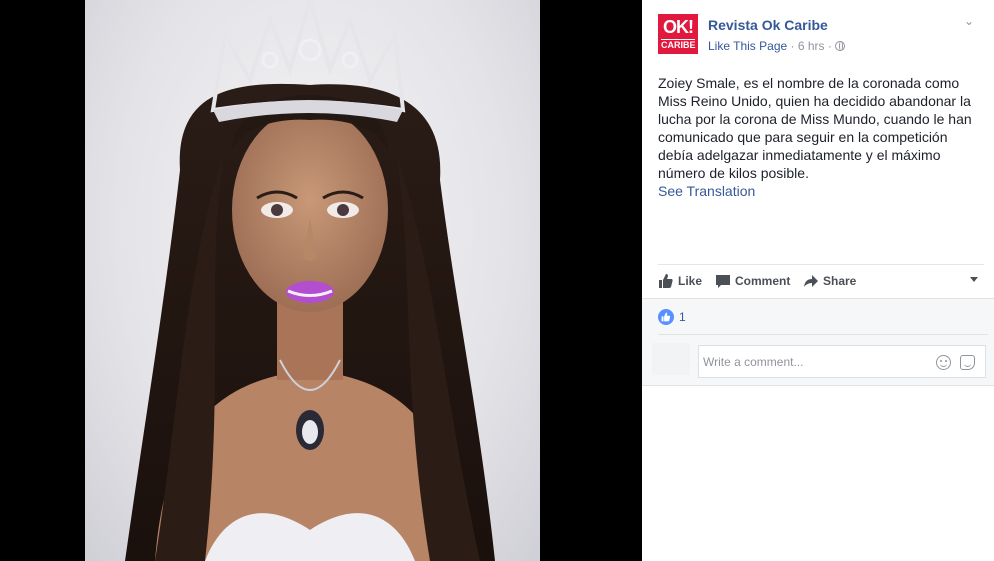  Describe the element at coordinates (823, 334) in the screenshot. I see `divider` at that location.